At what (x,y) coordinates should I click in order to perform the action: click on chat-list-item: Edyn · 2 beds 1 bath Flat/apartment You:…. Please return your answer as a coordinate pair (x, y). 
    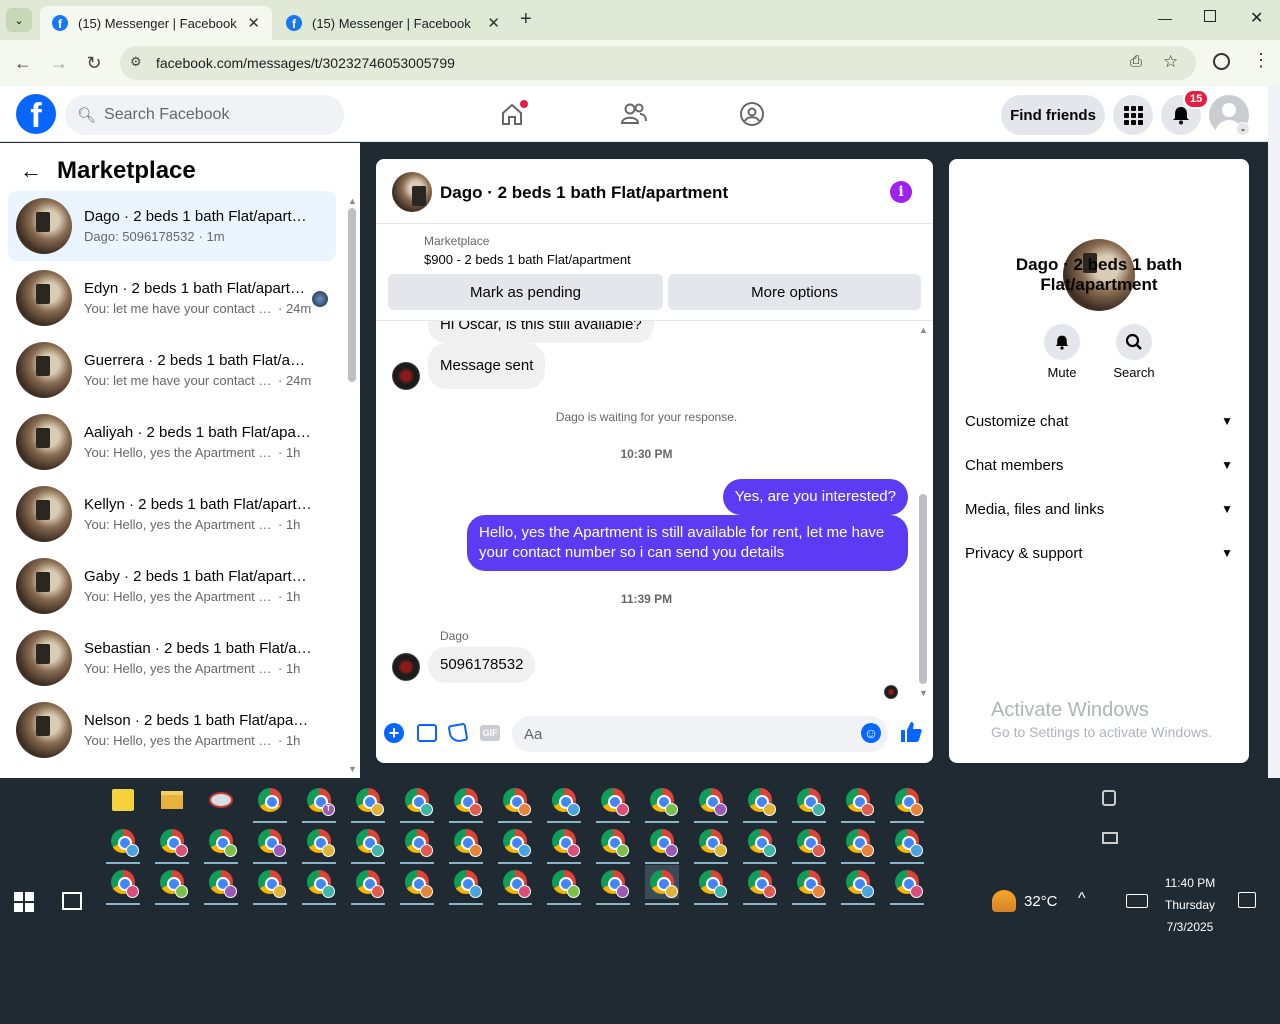
    Looking at the image, I should click on (172, 298).